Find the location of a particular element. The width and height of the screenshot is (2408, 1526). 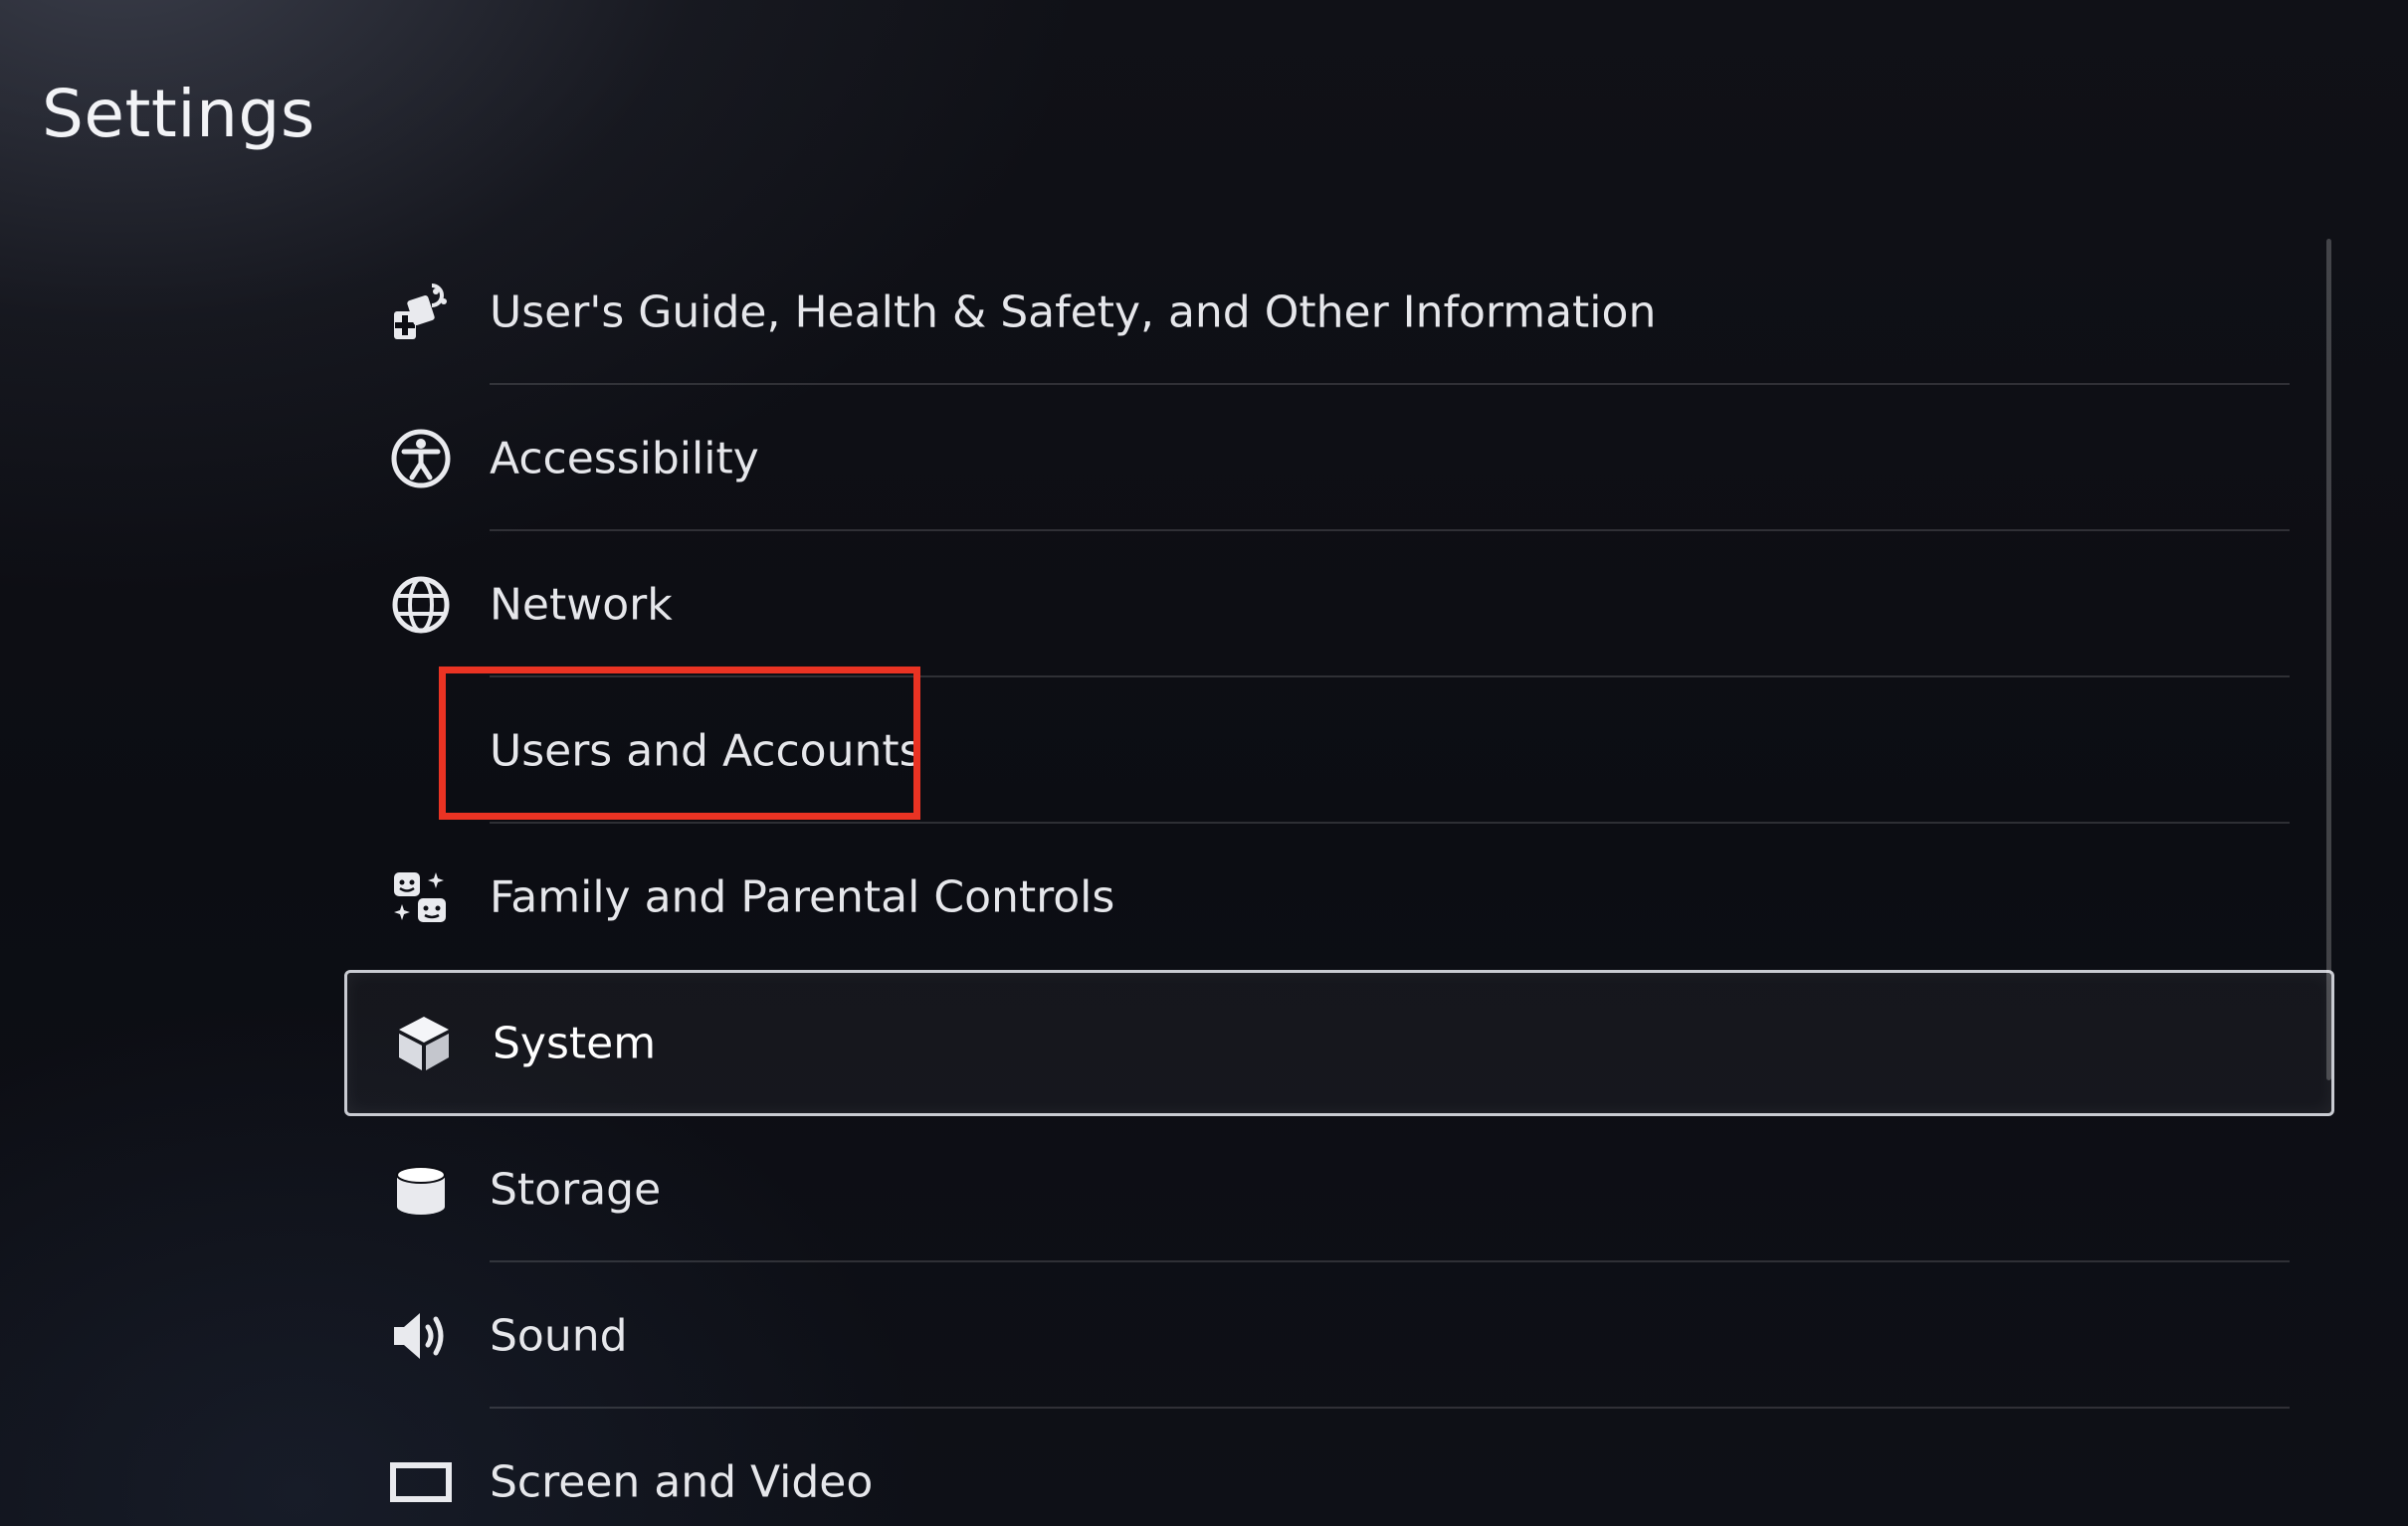

menu-item-screen-video: Screen and Video is located at coordinates (1339, 1468).